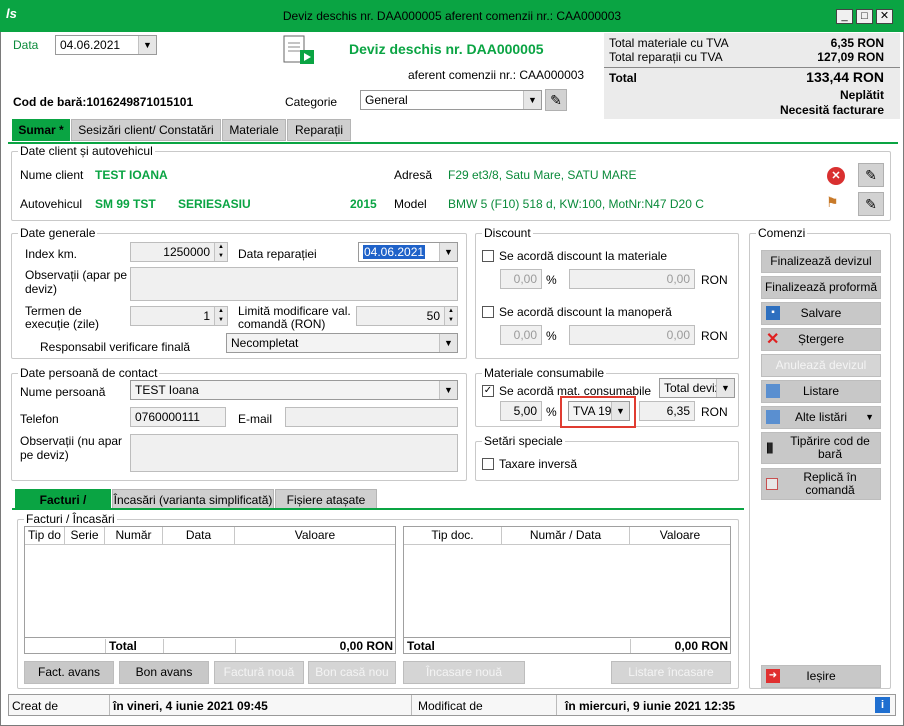  Describe the element at coordinates (85, 536) in the screenshot. I see `col-series: Serie` at that location.